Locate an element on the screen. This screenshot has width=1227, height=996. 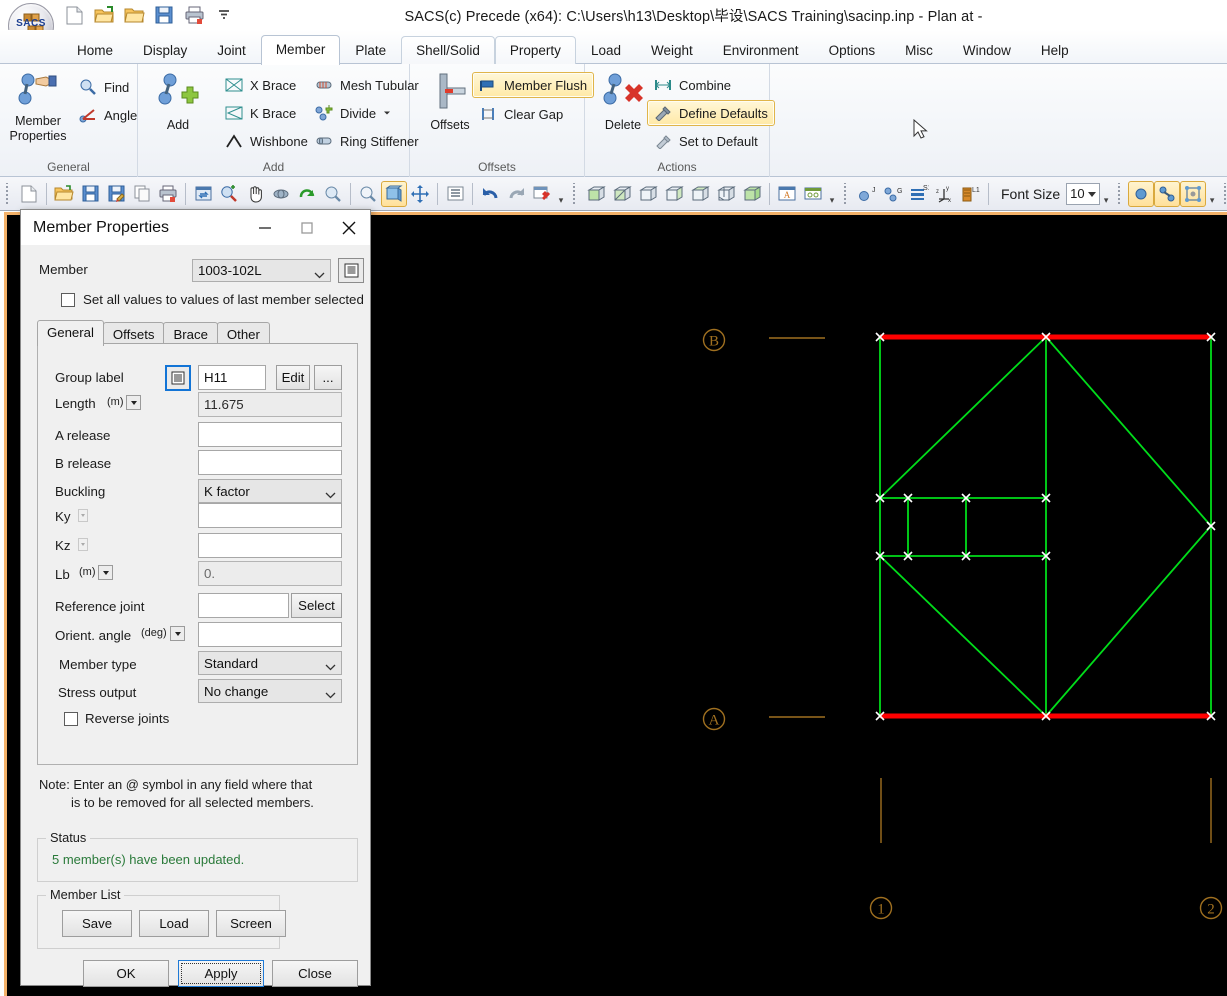
reverse-joints-checkbox is located at coordinates (71, 718).